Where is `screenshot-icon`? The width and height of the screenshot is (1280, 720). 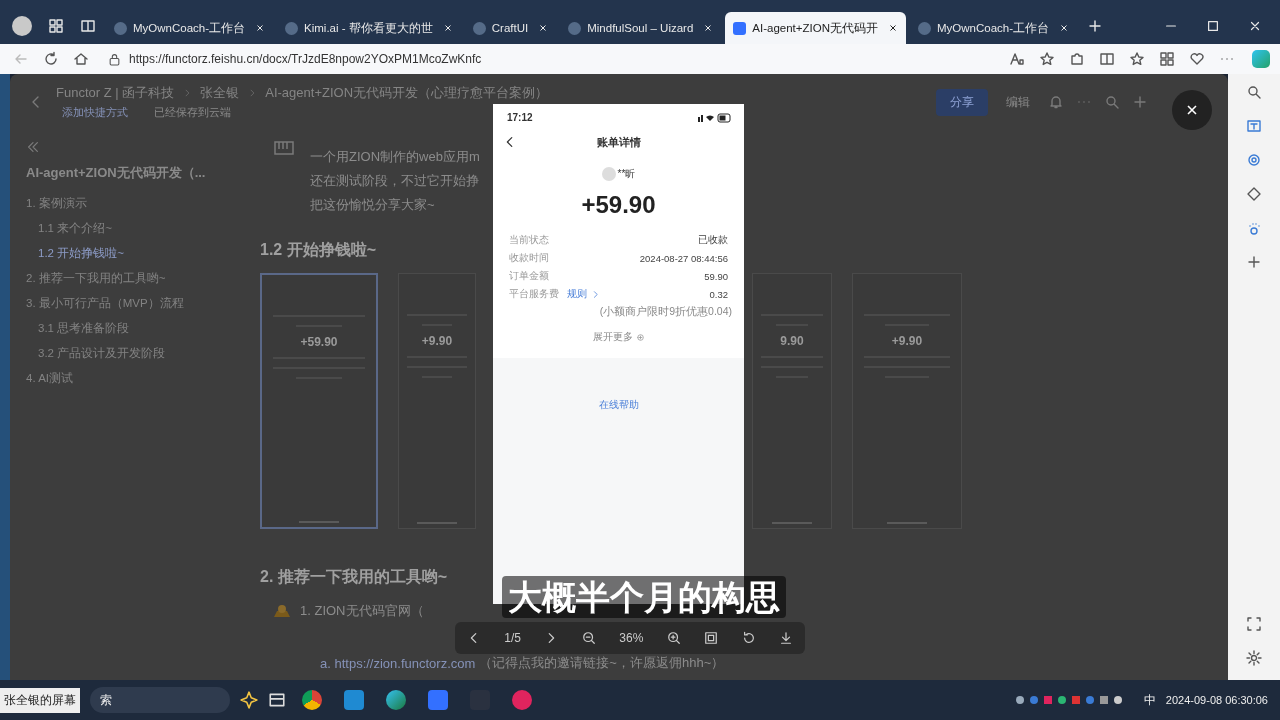
screenshot-icon is located at coordinates (1254, 624).